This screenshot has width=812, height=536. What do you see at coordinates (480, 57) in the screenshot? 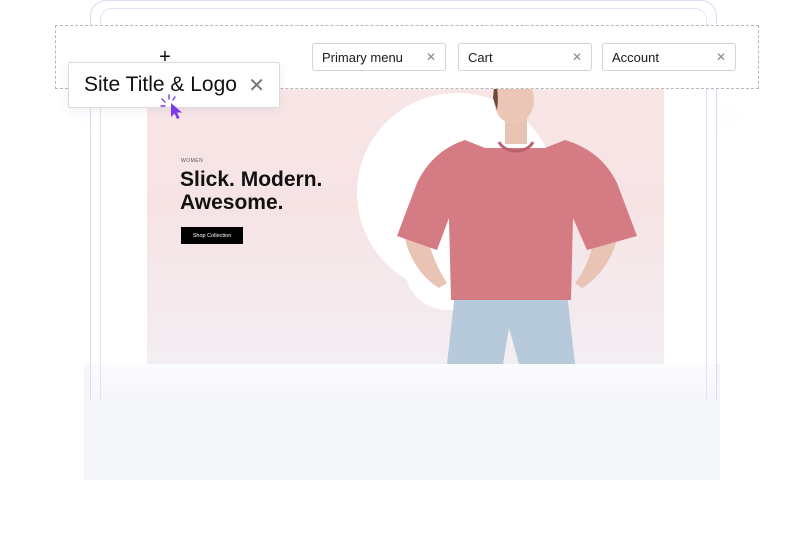
I see `chip-label: Cart` at bounding box center [480, 57].